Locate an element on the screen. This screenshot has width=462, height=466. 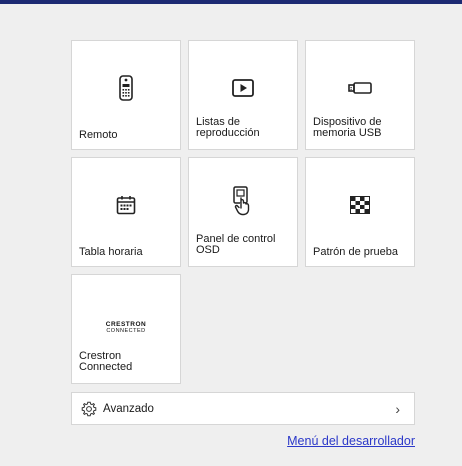
usb-icon is located at coordinates (360, 88).